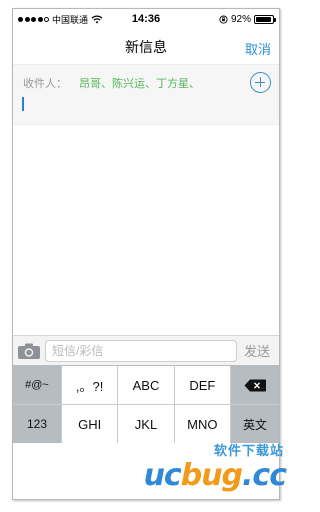 This screenshot has width=320, height=512. I want to click on key-delete, so click(254, 385).